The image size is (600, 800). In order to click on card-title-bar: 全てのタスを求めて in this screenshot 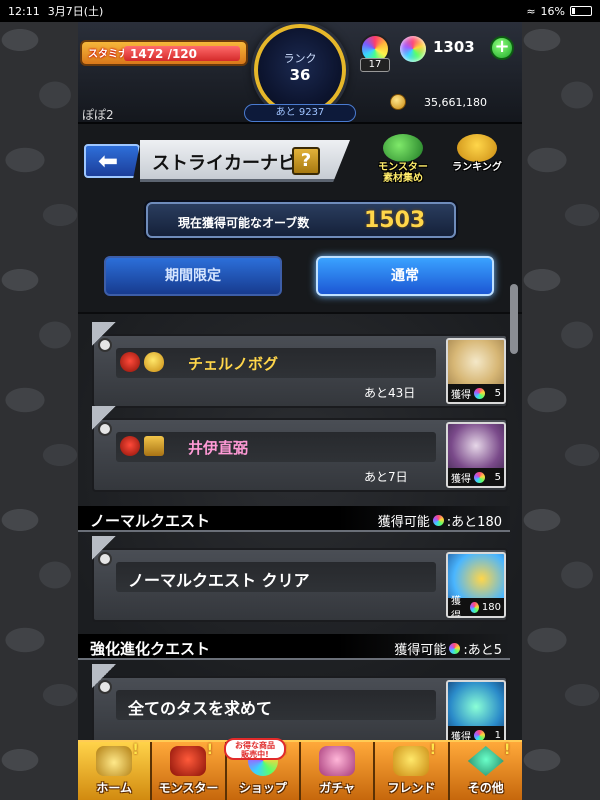, I will do `click(276, 705)`.